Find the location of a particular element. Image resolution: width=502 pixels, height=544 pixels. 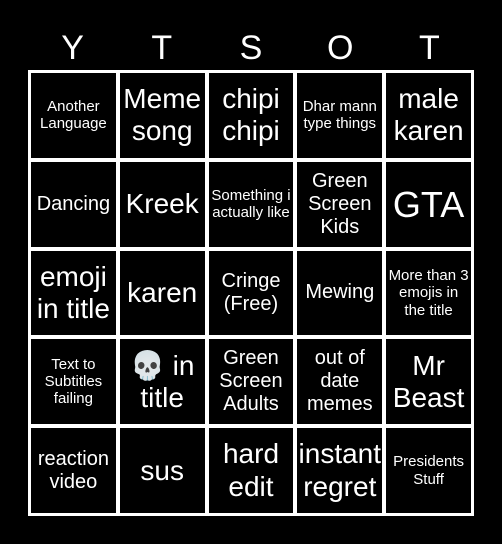

bingo-header: Y T S O T is located at coordinates (251, 48).